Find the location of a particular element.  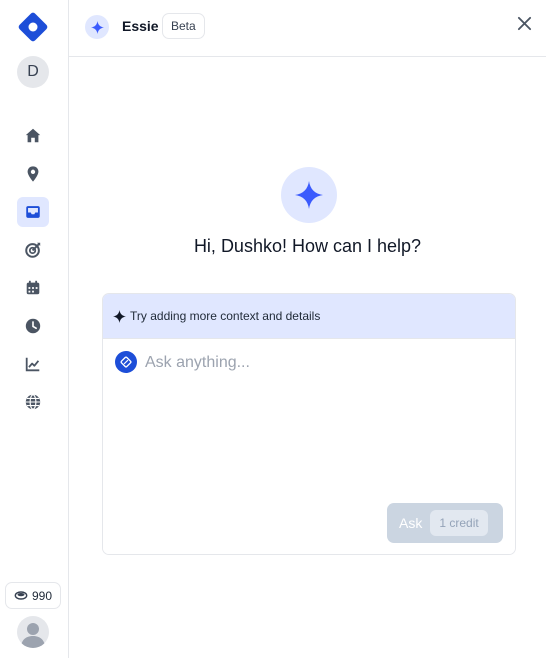

nav-goals is located at coordinates (33, 250).